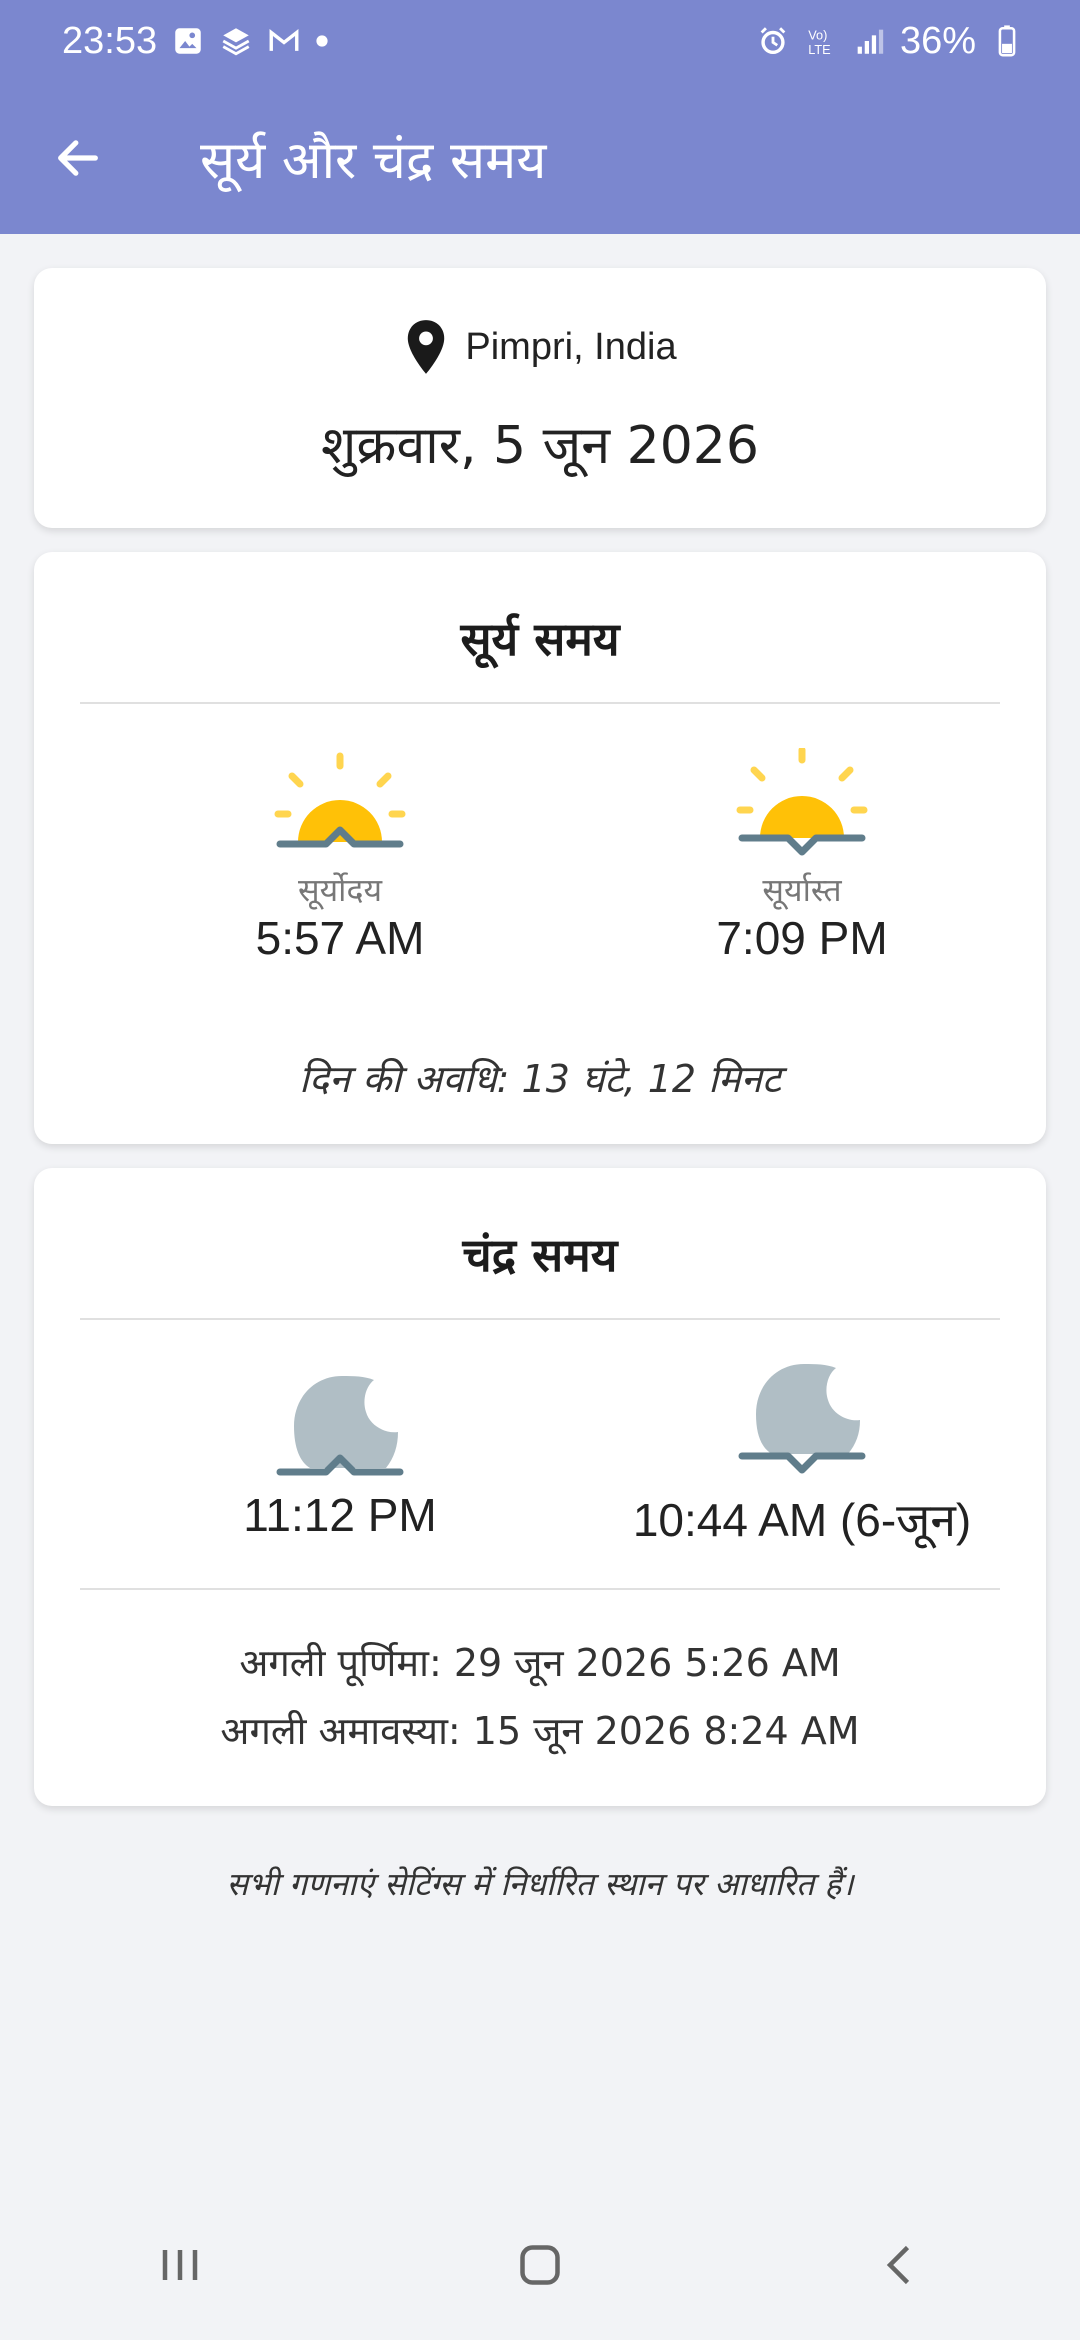  I want to click on moonset-column: 10:44 AM (6-जून), so click(802, 1453).